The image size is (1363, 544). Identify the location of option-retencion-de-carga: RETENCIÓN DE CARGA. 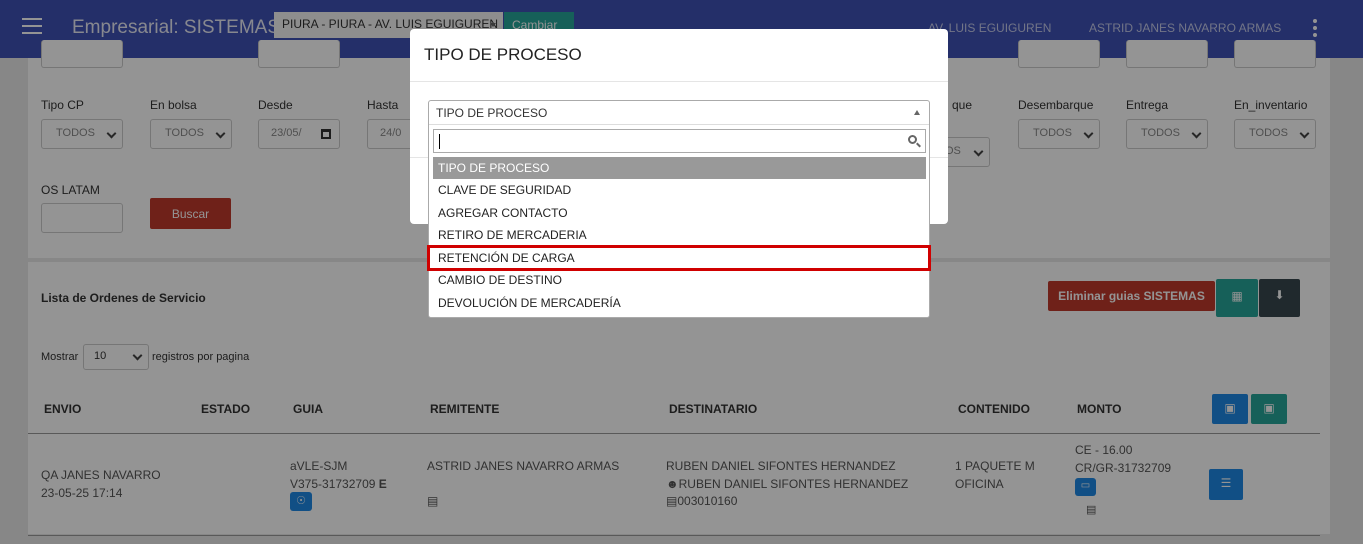
(679, 258).